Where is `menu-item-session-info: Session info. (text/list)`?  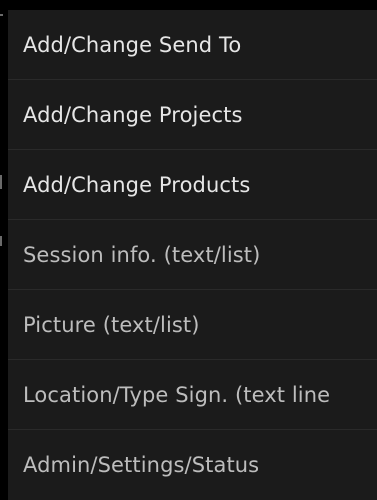 menu-item-session-info: Session info. (text/list) is located at coordinates (192, 255).